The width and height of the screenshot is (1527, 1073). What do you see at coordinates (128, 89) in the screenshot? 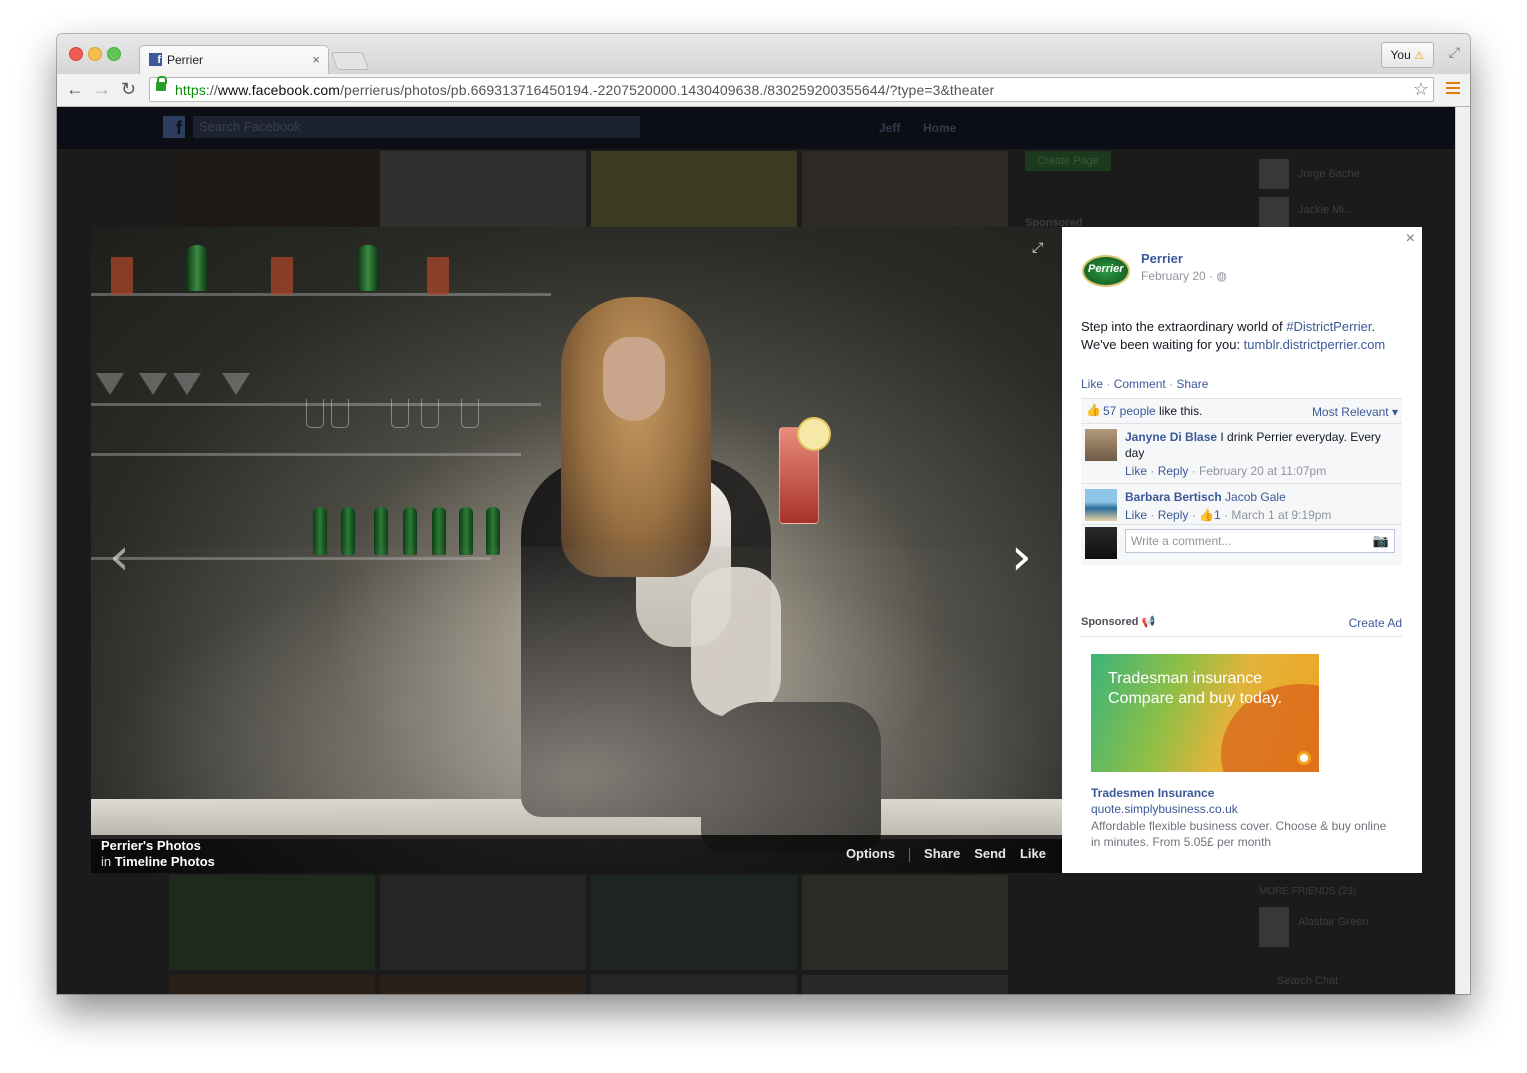
I see `reload-icon: ↻` at bounding box center [128, 89].